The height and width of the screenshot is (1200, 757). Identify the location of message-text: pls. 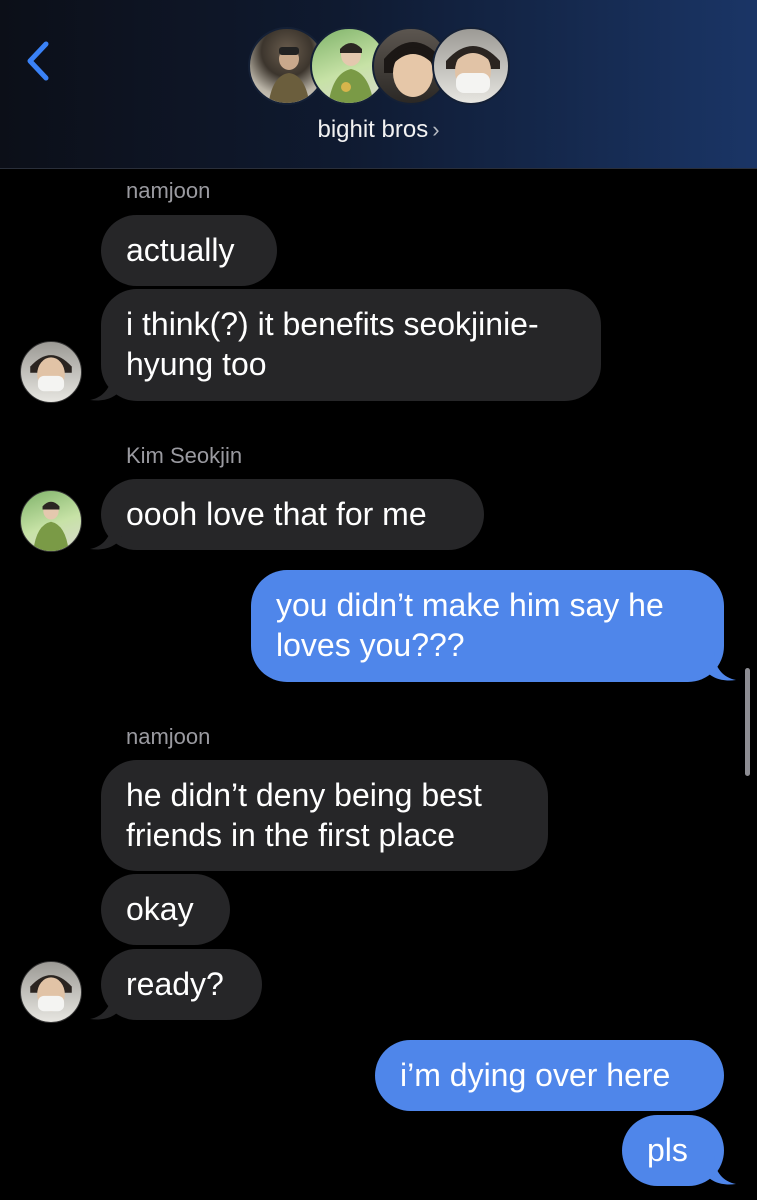
(667, 1150).